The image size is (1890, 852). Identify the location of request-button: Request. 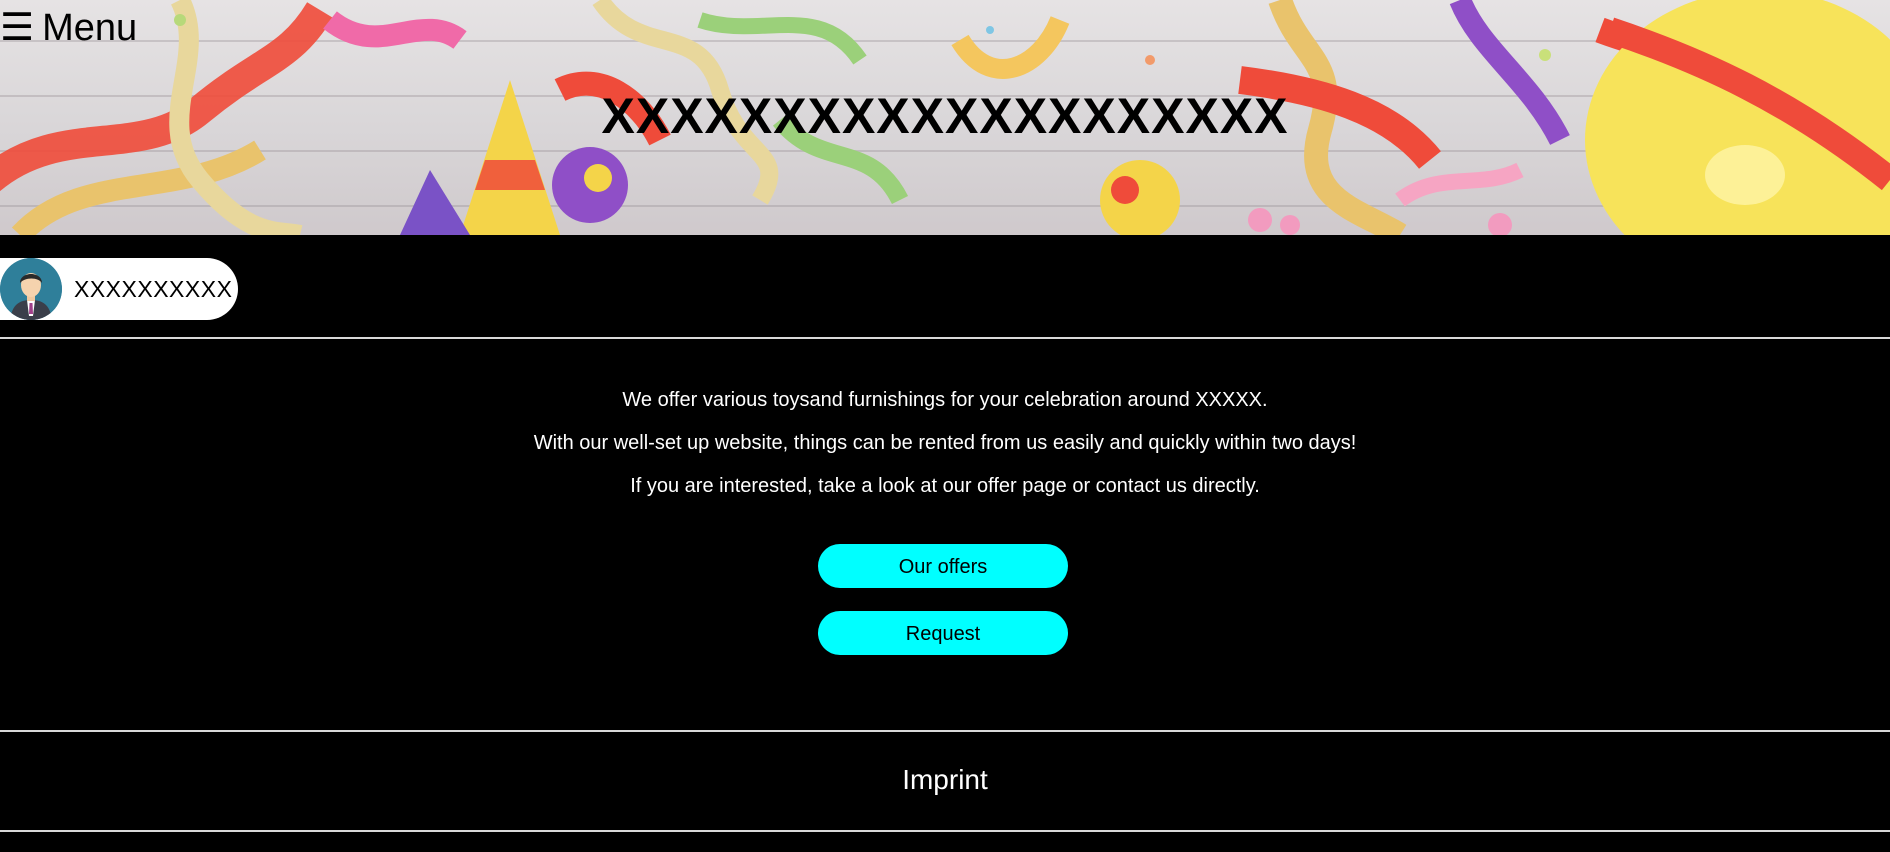
(943, 633).